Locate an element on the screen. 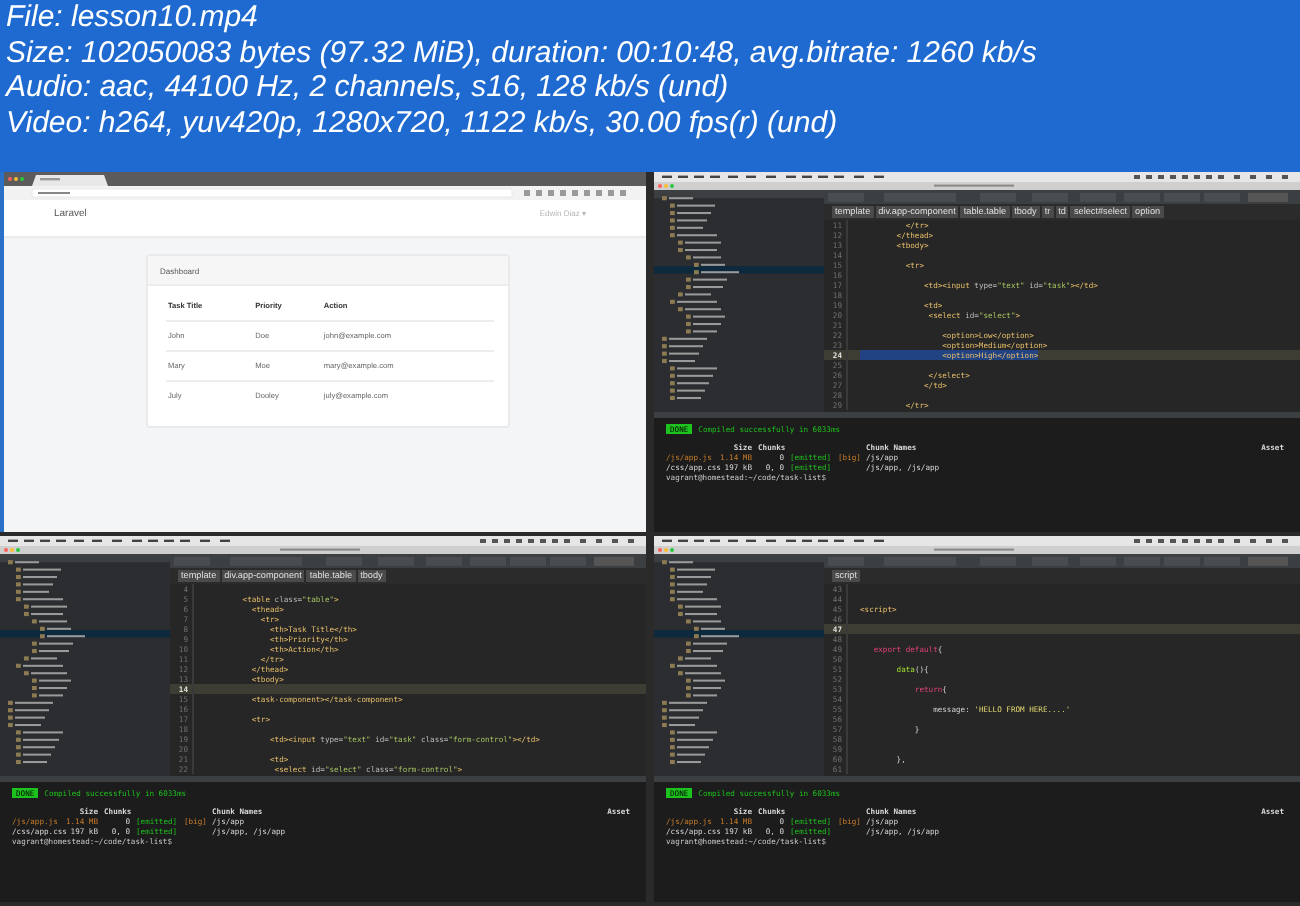 This screenshot has height=906, width=1300. info-line: File: lesson10.mp4 is located at coordinates (132, 17).